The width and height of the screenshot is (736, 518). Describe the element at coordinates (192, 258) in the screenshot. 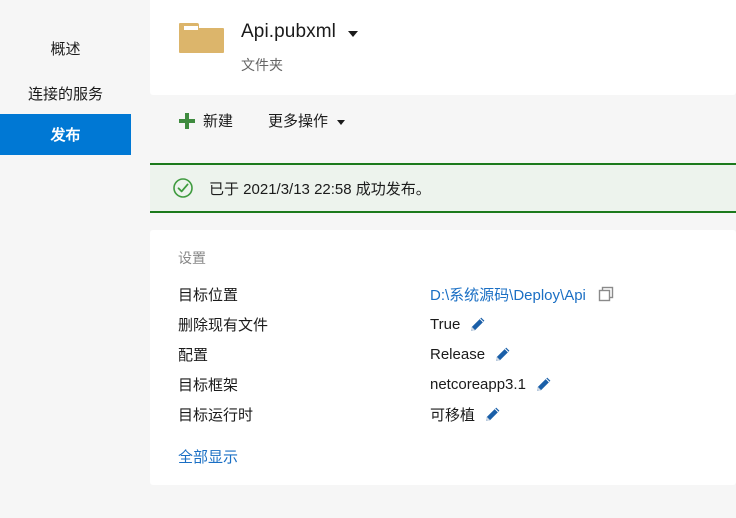

I see `settings-section-title: 设置` at that location.